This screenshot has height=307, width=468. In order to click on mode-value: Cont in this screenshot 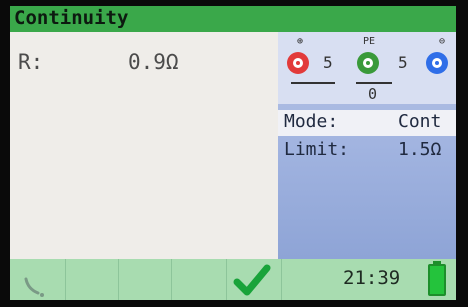, I will do `click(419, 121)`.